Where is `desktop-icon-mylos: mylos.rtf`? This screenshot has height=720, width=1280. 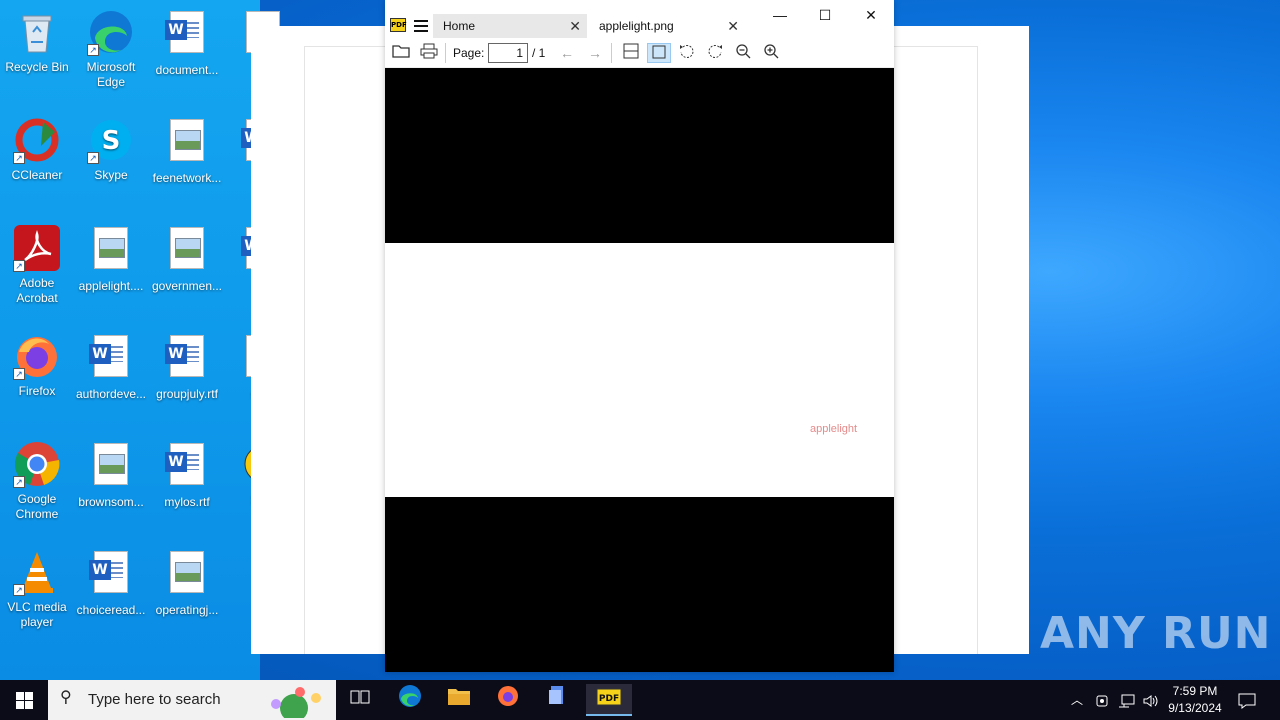
desktop-icon-mylos: mylos.rtf is located at coordinates (187, 475).